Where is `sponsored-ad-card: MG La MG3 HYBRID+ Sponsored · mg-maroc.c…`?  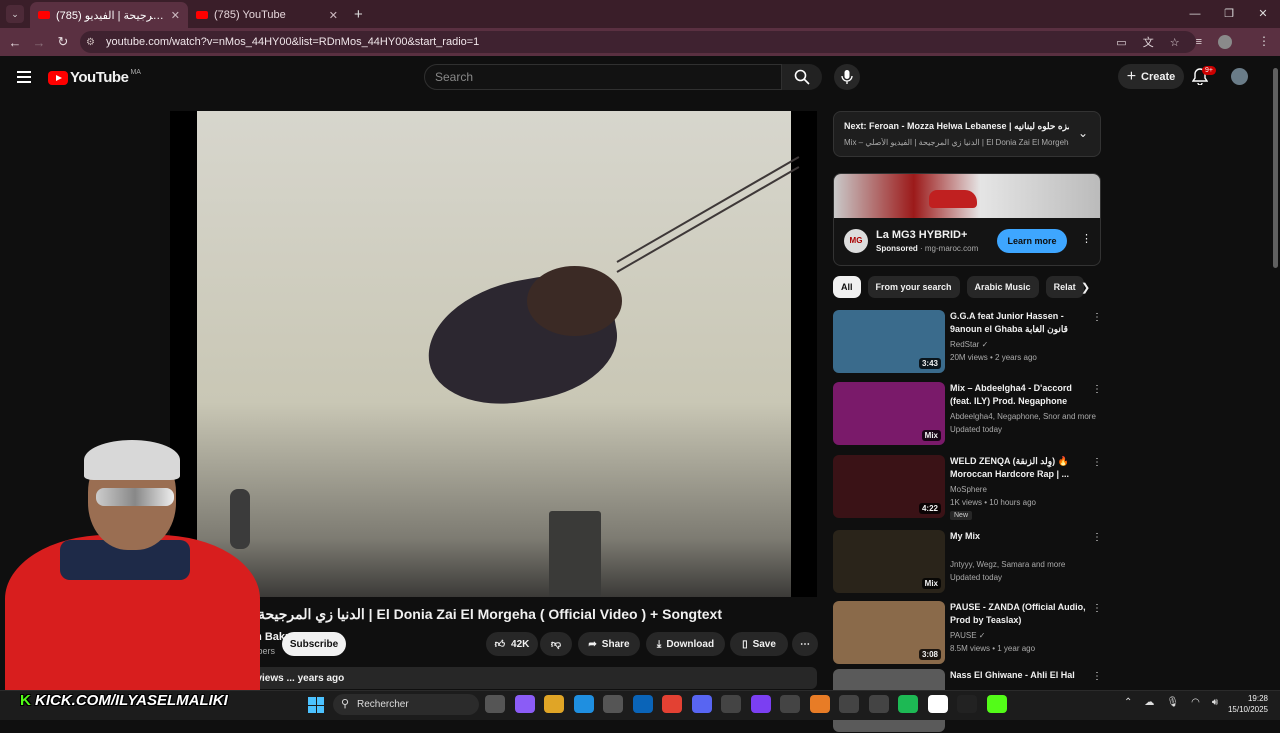
sponsored-ad-card: MG La MG3 HYBRID+ Sponsored · mg-maroc.c… is located at coordinates (967, 219).